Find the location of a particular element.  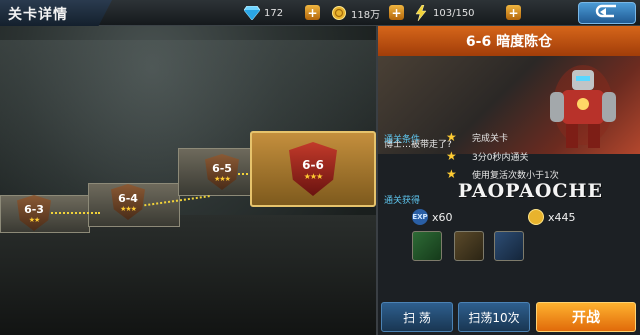

level-node-6-3: 6-3 ★★ is located at coordinates (34, 213).